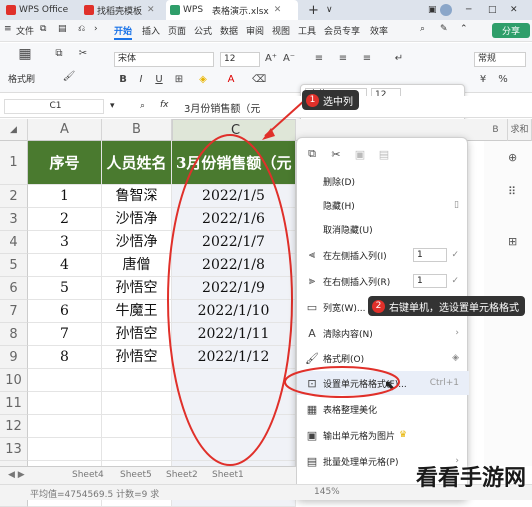 Image resolution: width=532 pixels, height=507 pixels. Describe the element at coordinates (342, 382) in the screenshot. I see `annotation-ellipse-format-cells` at that location.